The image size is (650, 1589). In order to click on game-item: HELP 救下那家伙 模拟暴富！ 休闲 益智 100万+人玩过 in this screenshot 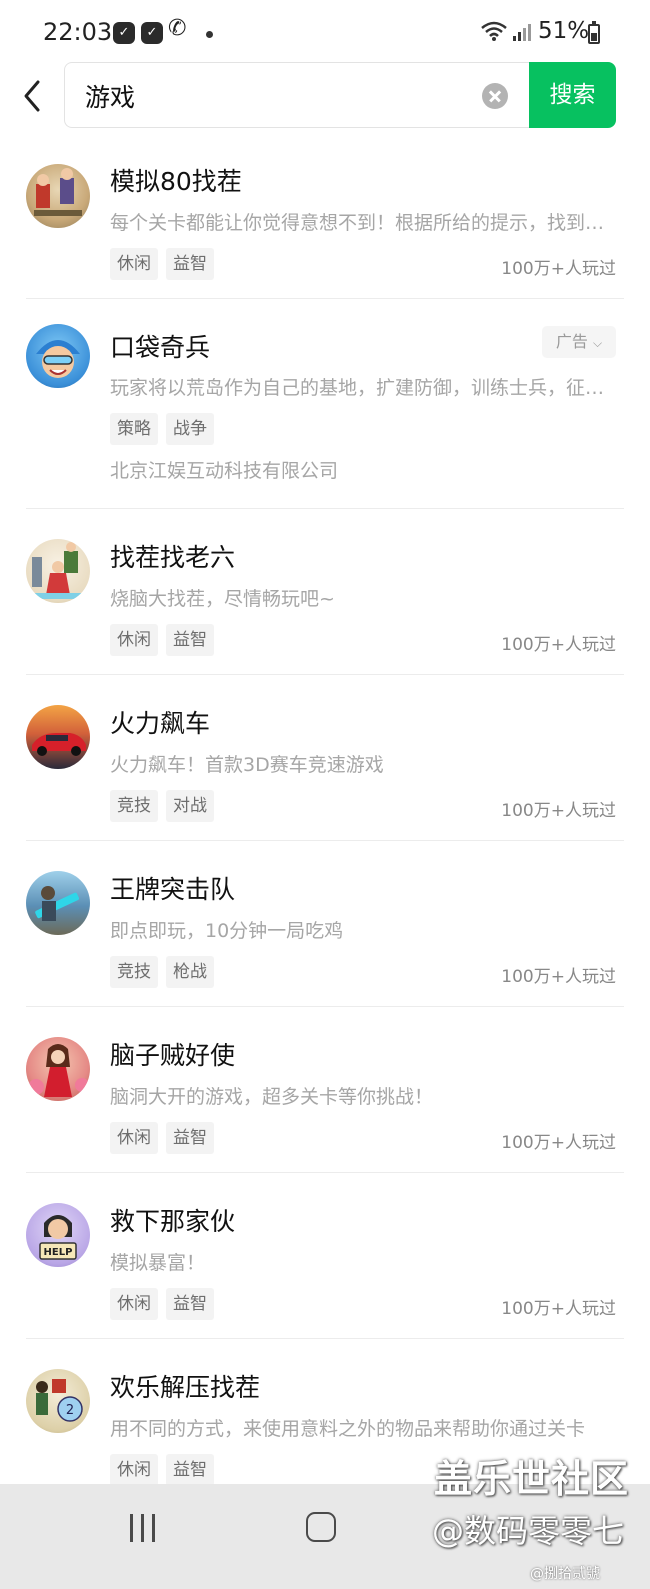, I will do `click(325, 1256)`.